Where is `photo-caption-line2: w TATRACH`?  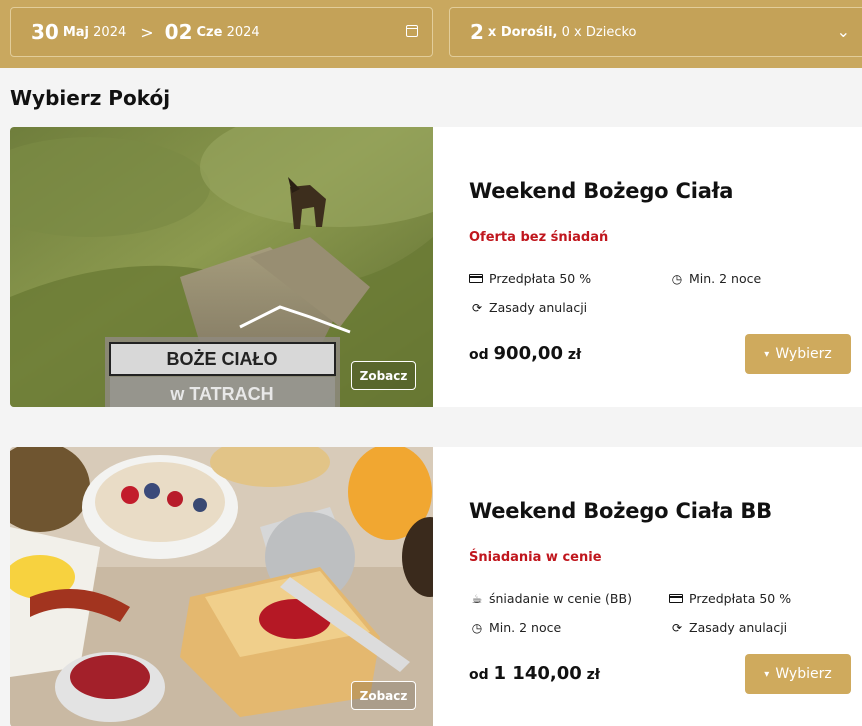 photo-caption-line2: w TATRACH is located at coordinates (221, 394).